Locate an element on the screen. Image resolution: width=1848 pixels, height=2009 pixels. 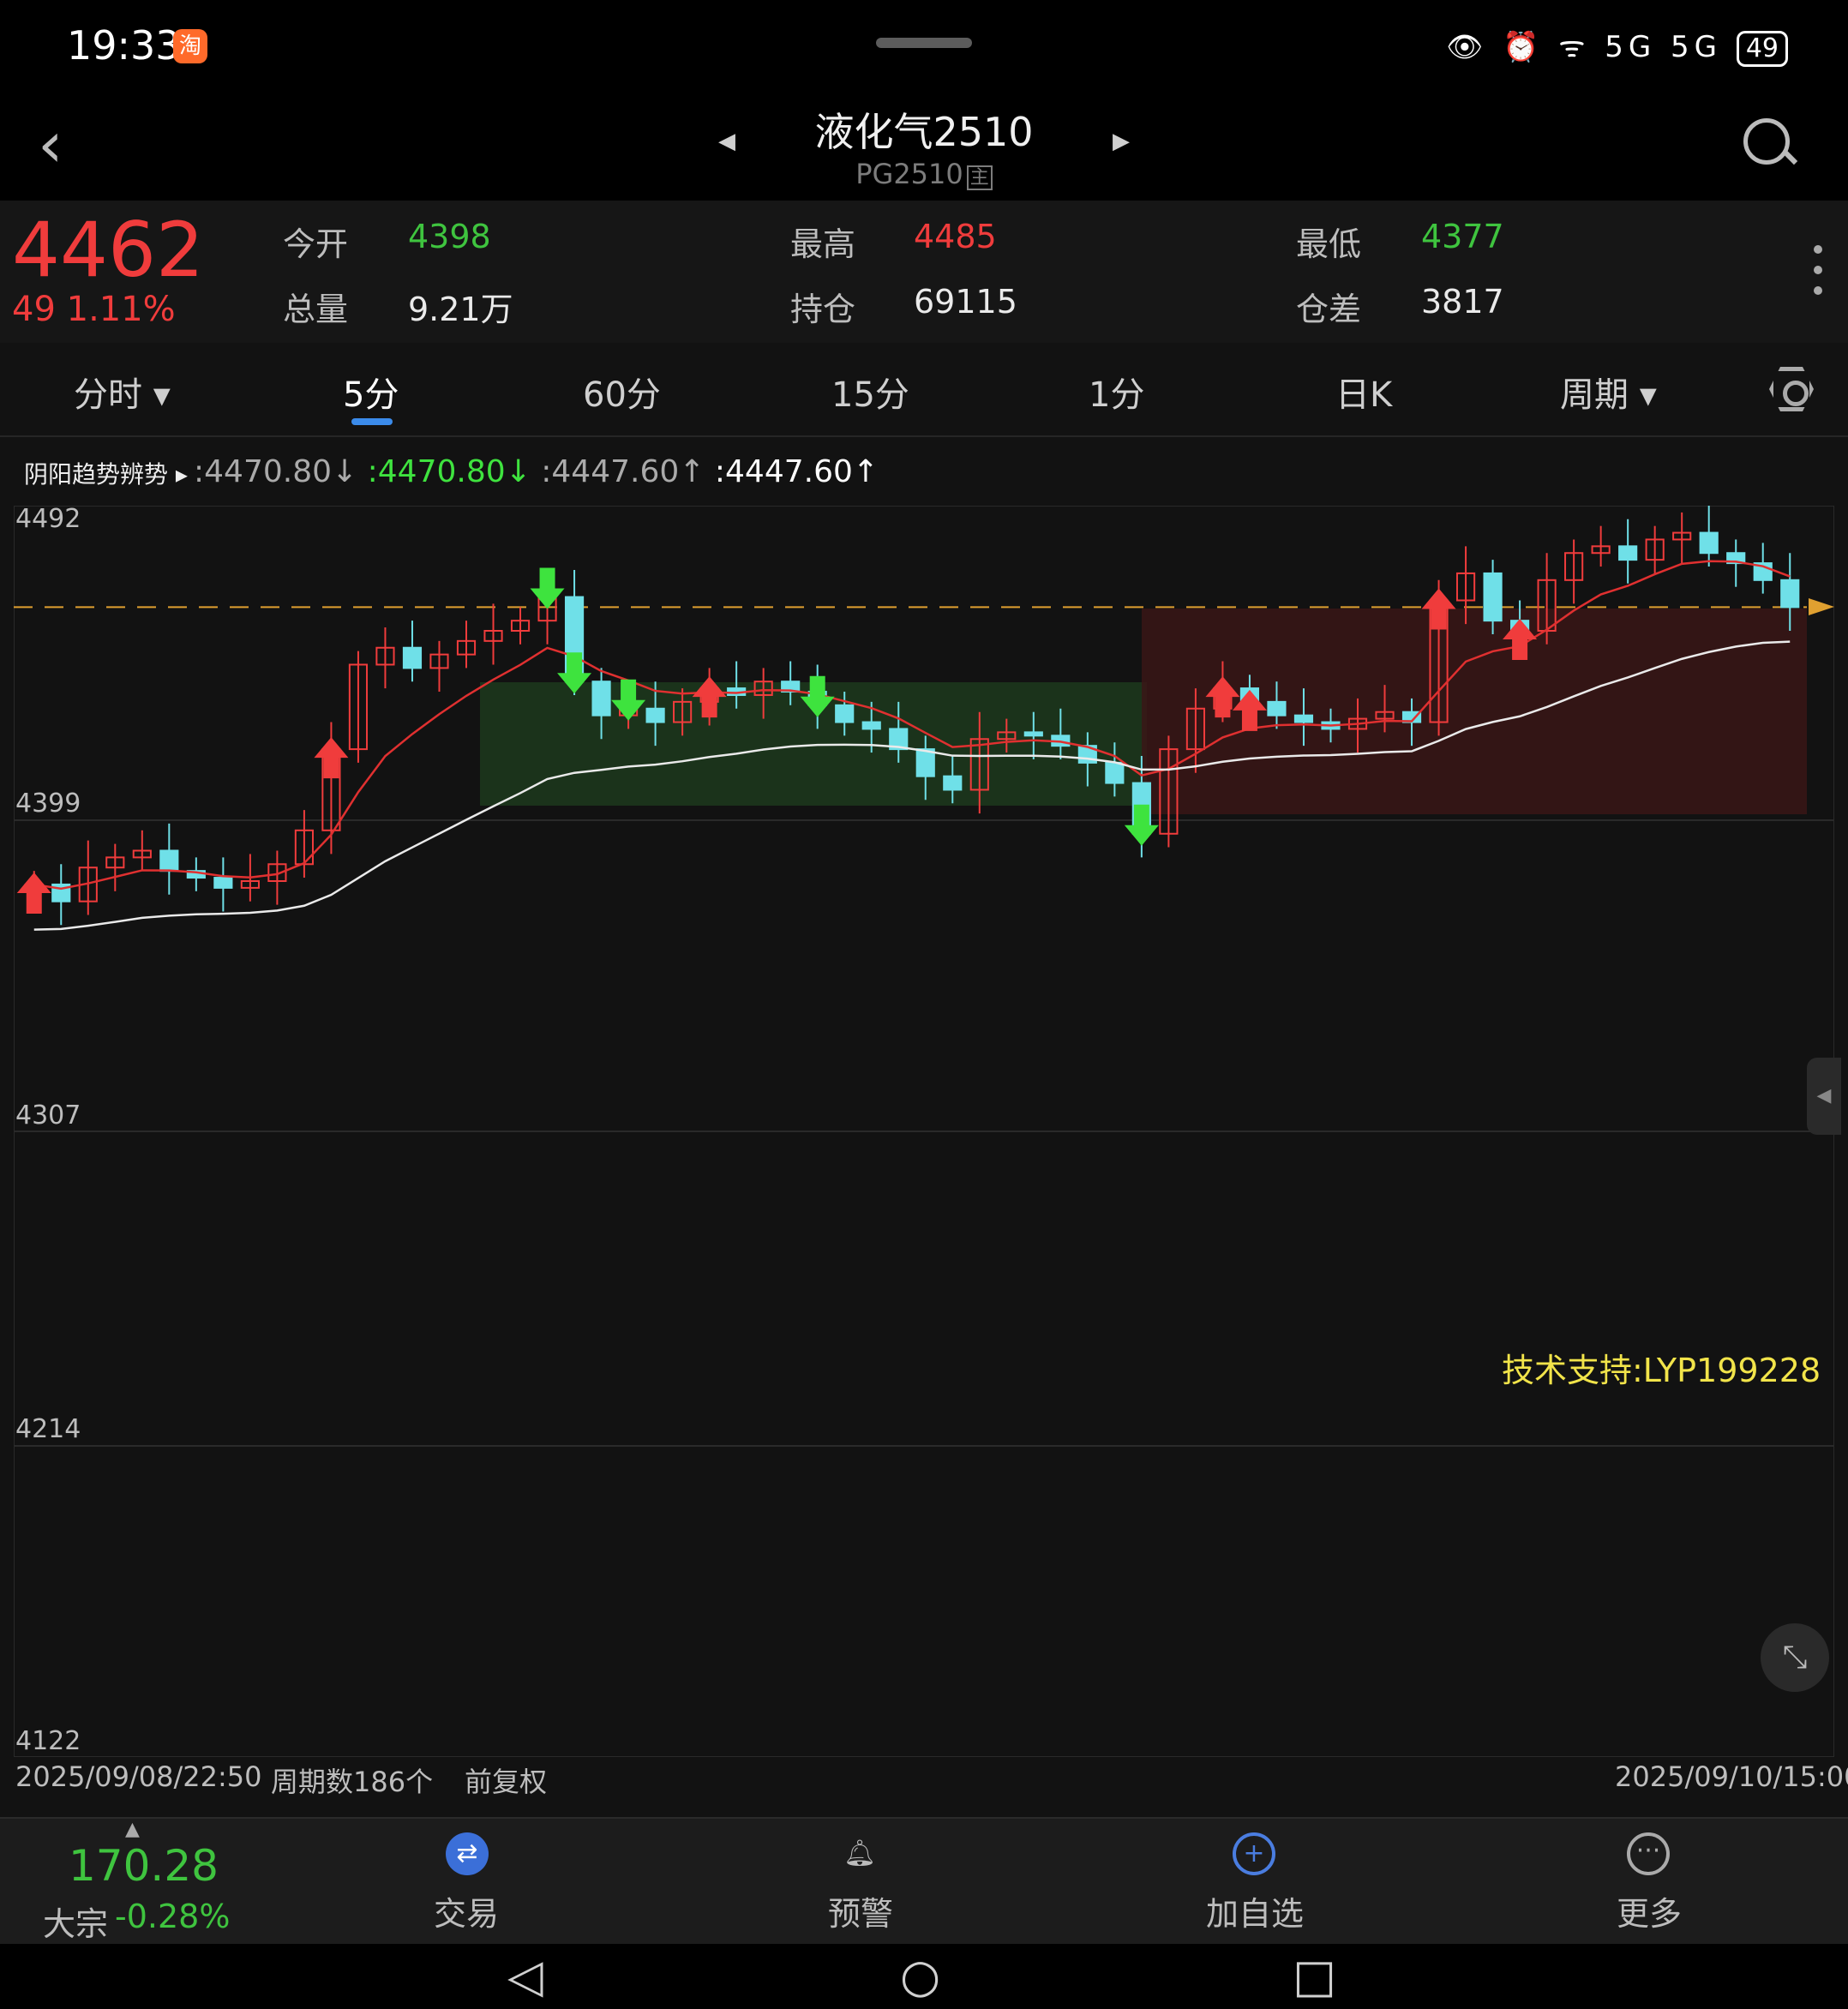
chart-end-date: 2025/09/10/15:00 is located at coordinates (1731, 1776).